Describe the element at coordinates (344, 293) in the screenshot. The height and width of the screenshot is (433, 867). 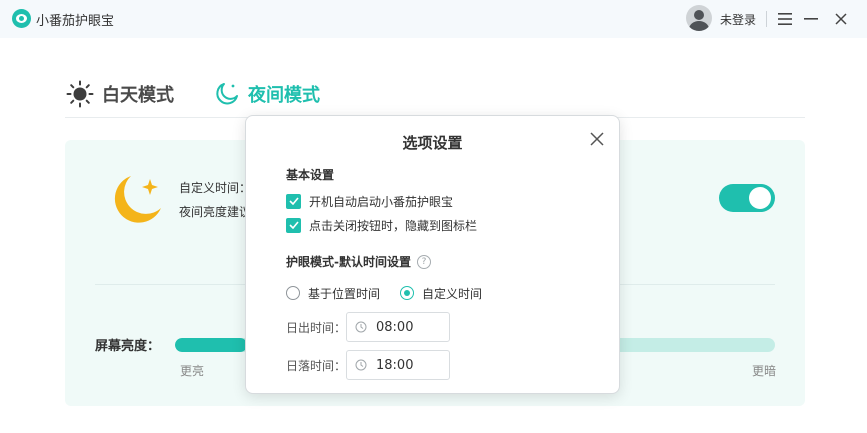
I see `location-time-label: 基于位置时间` at that location.